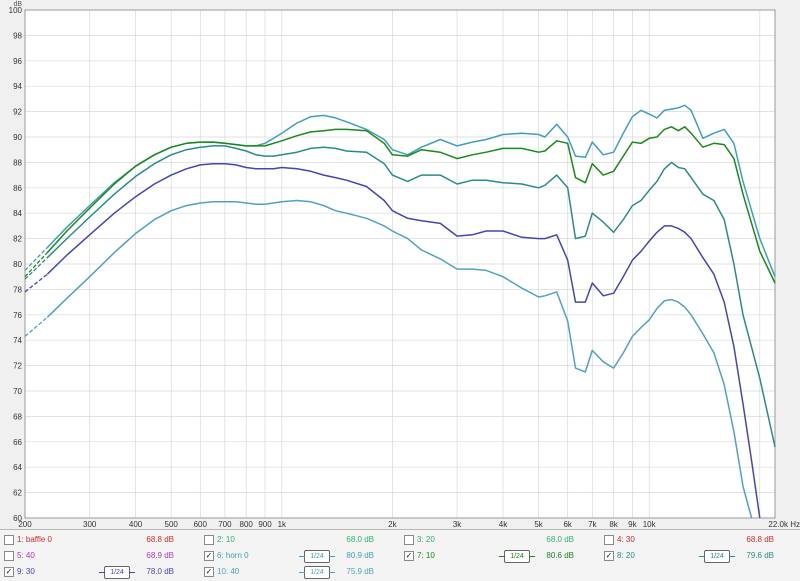 The image size is (800, 581). Describe the element at coordinates (499, 540) in the screenshot. I see `legend-item: 3: 20 68.0 dB` at that location.